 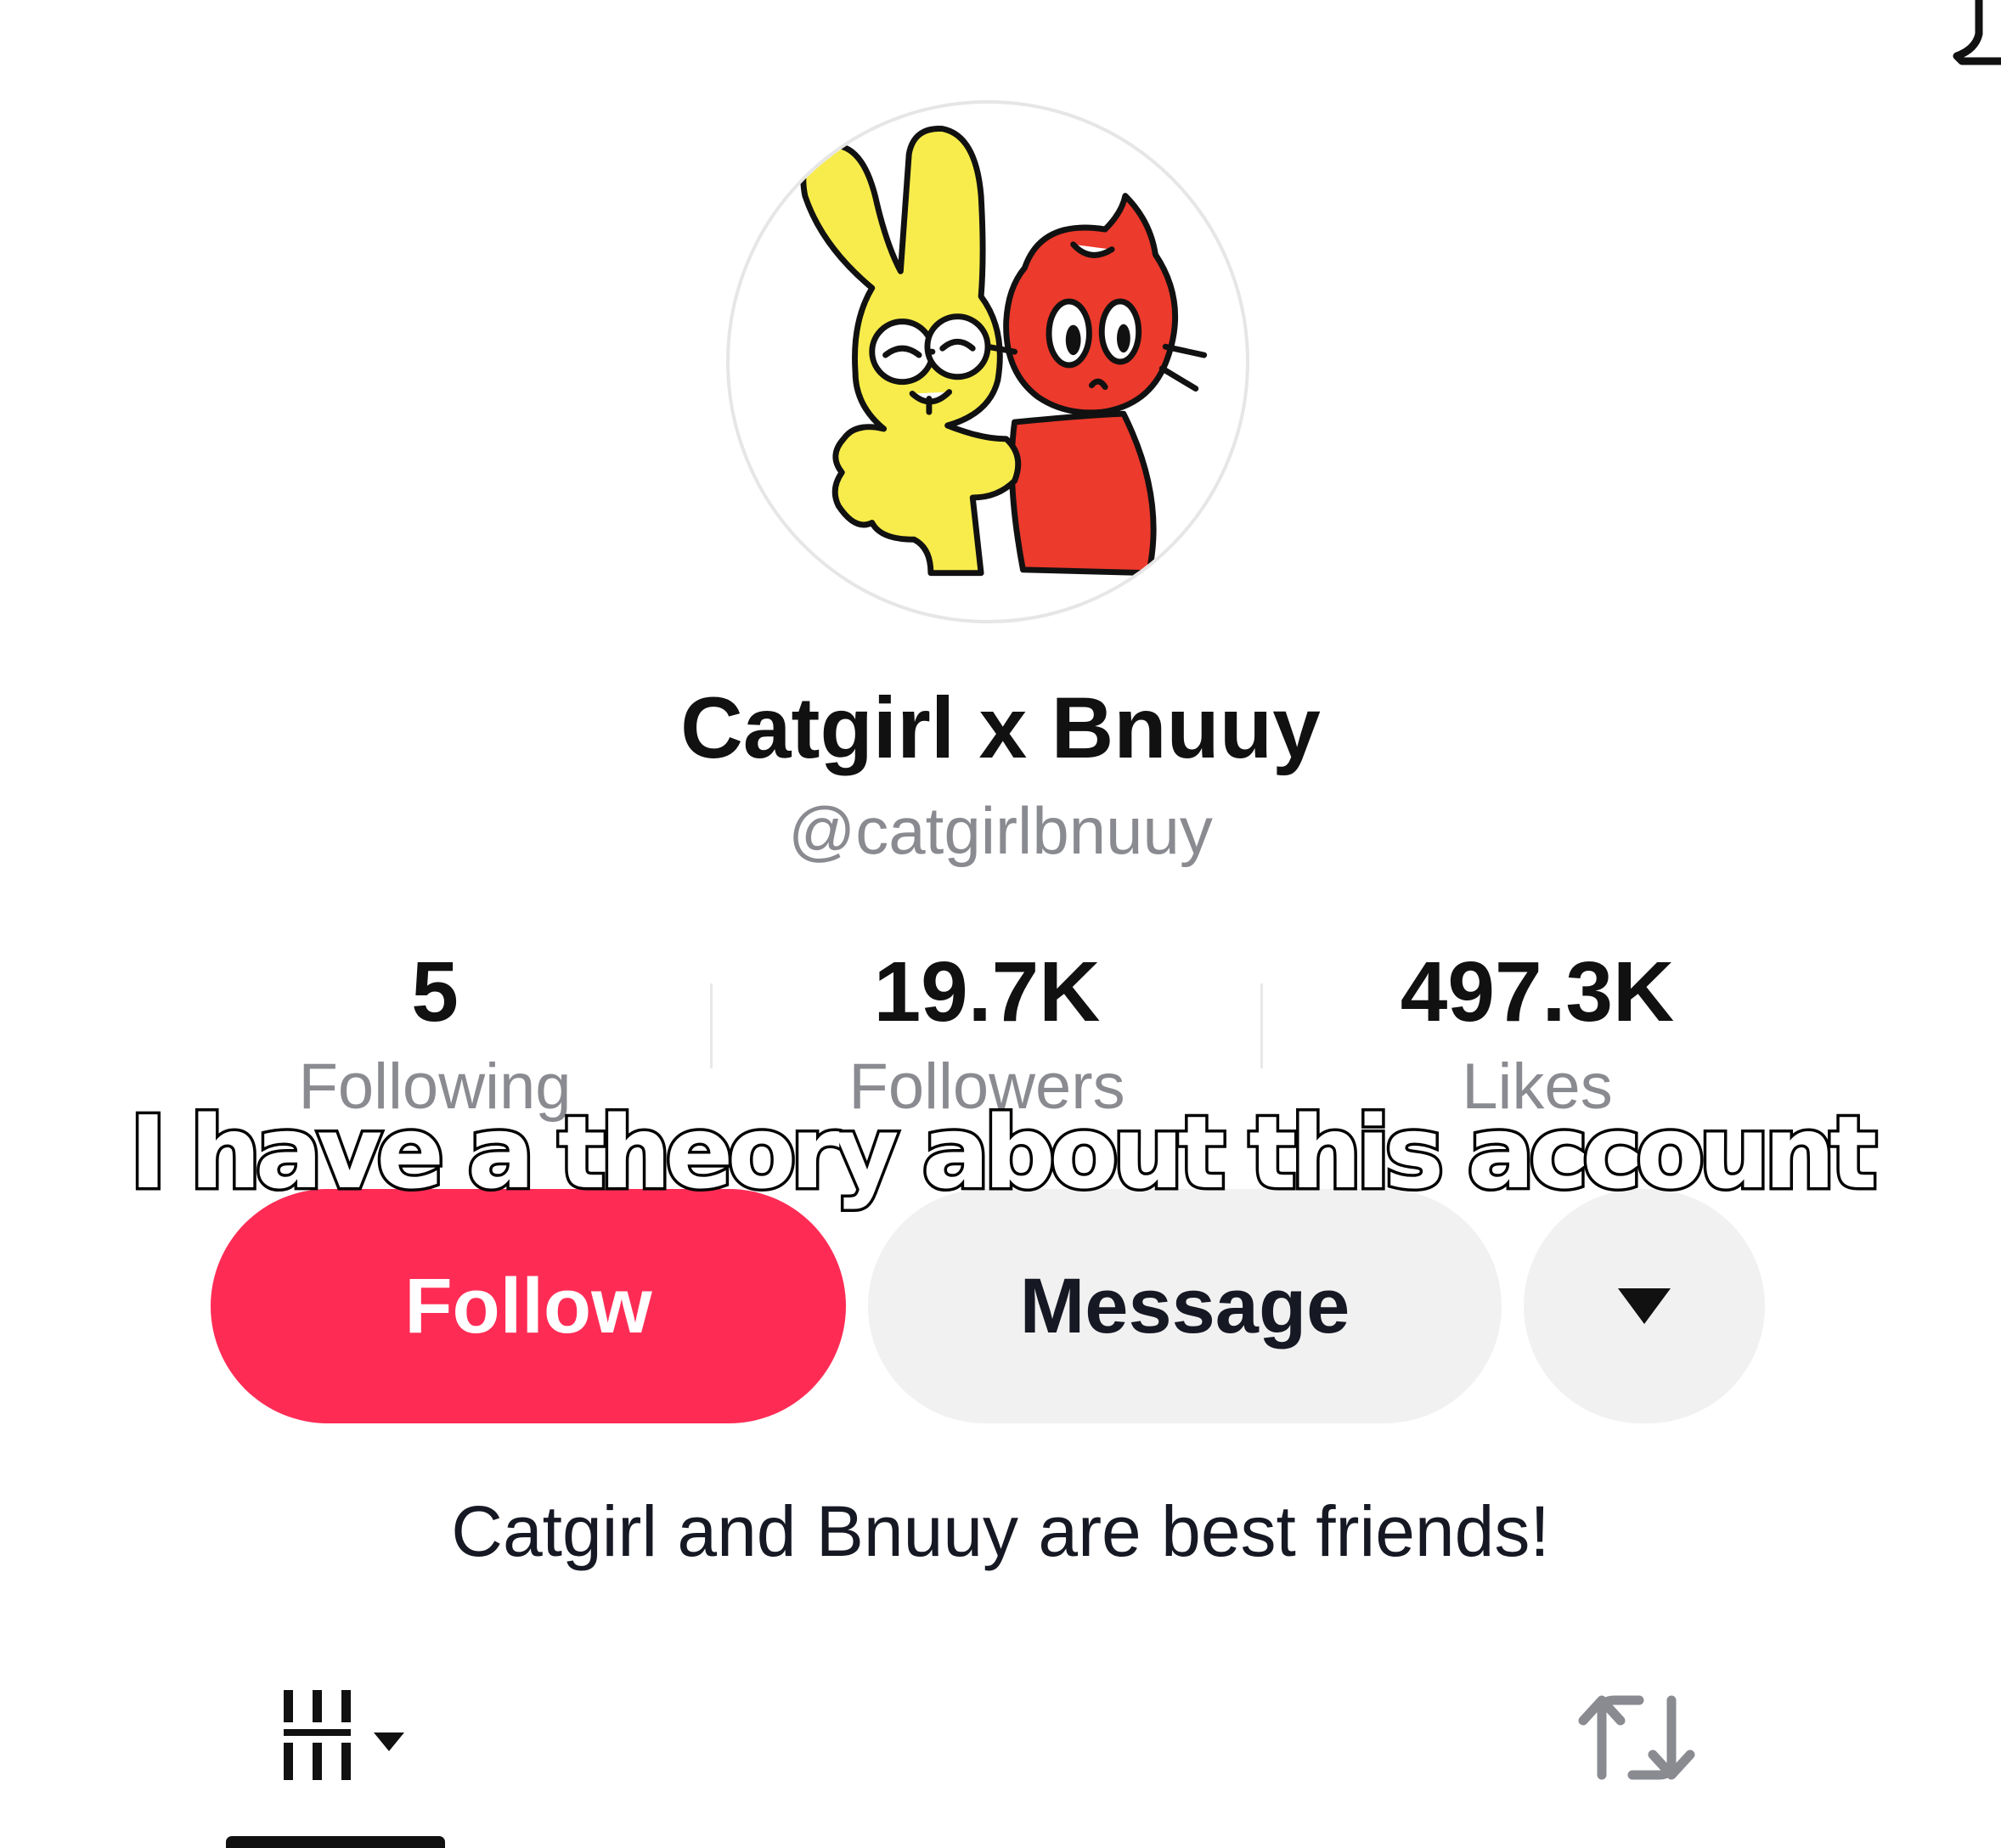 I want to click on tab-reposts, so click(x=1635, y=1737).